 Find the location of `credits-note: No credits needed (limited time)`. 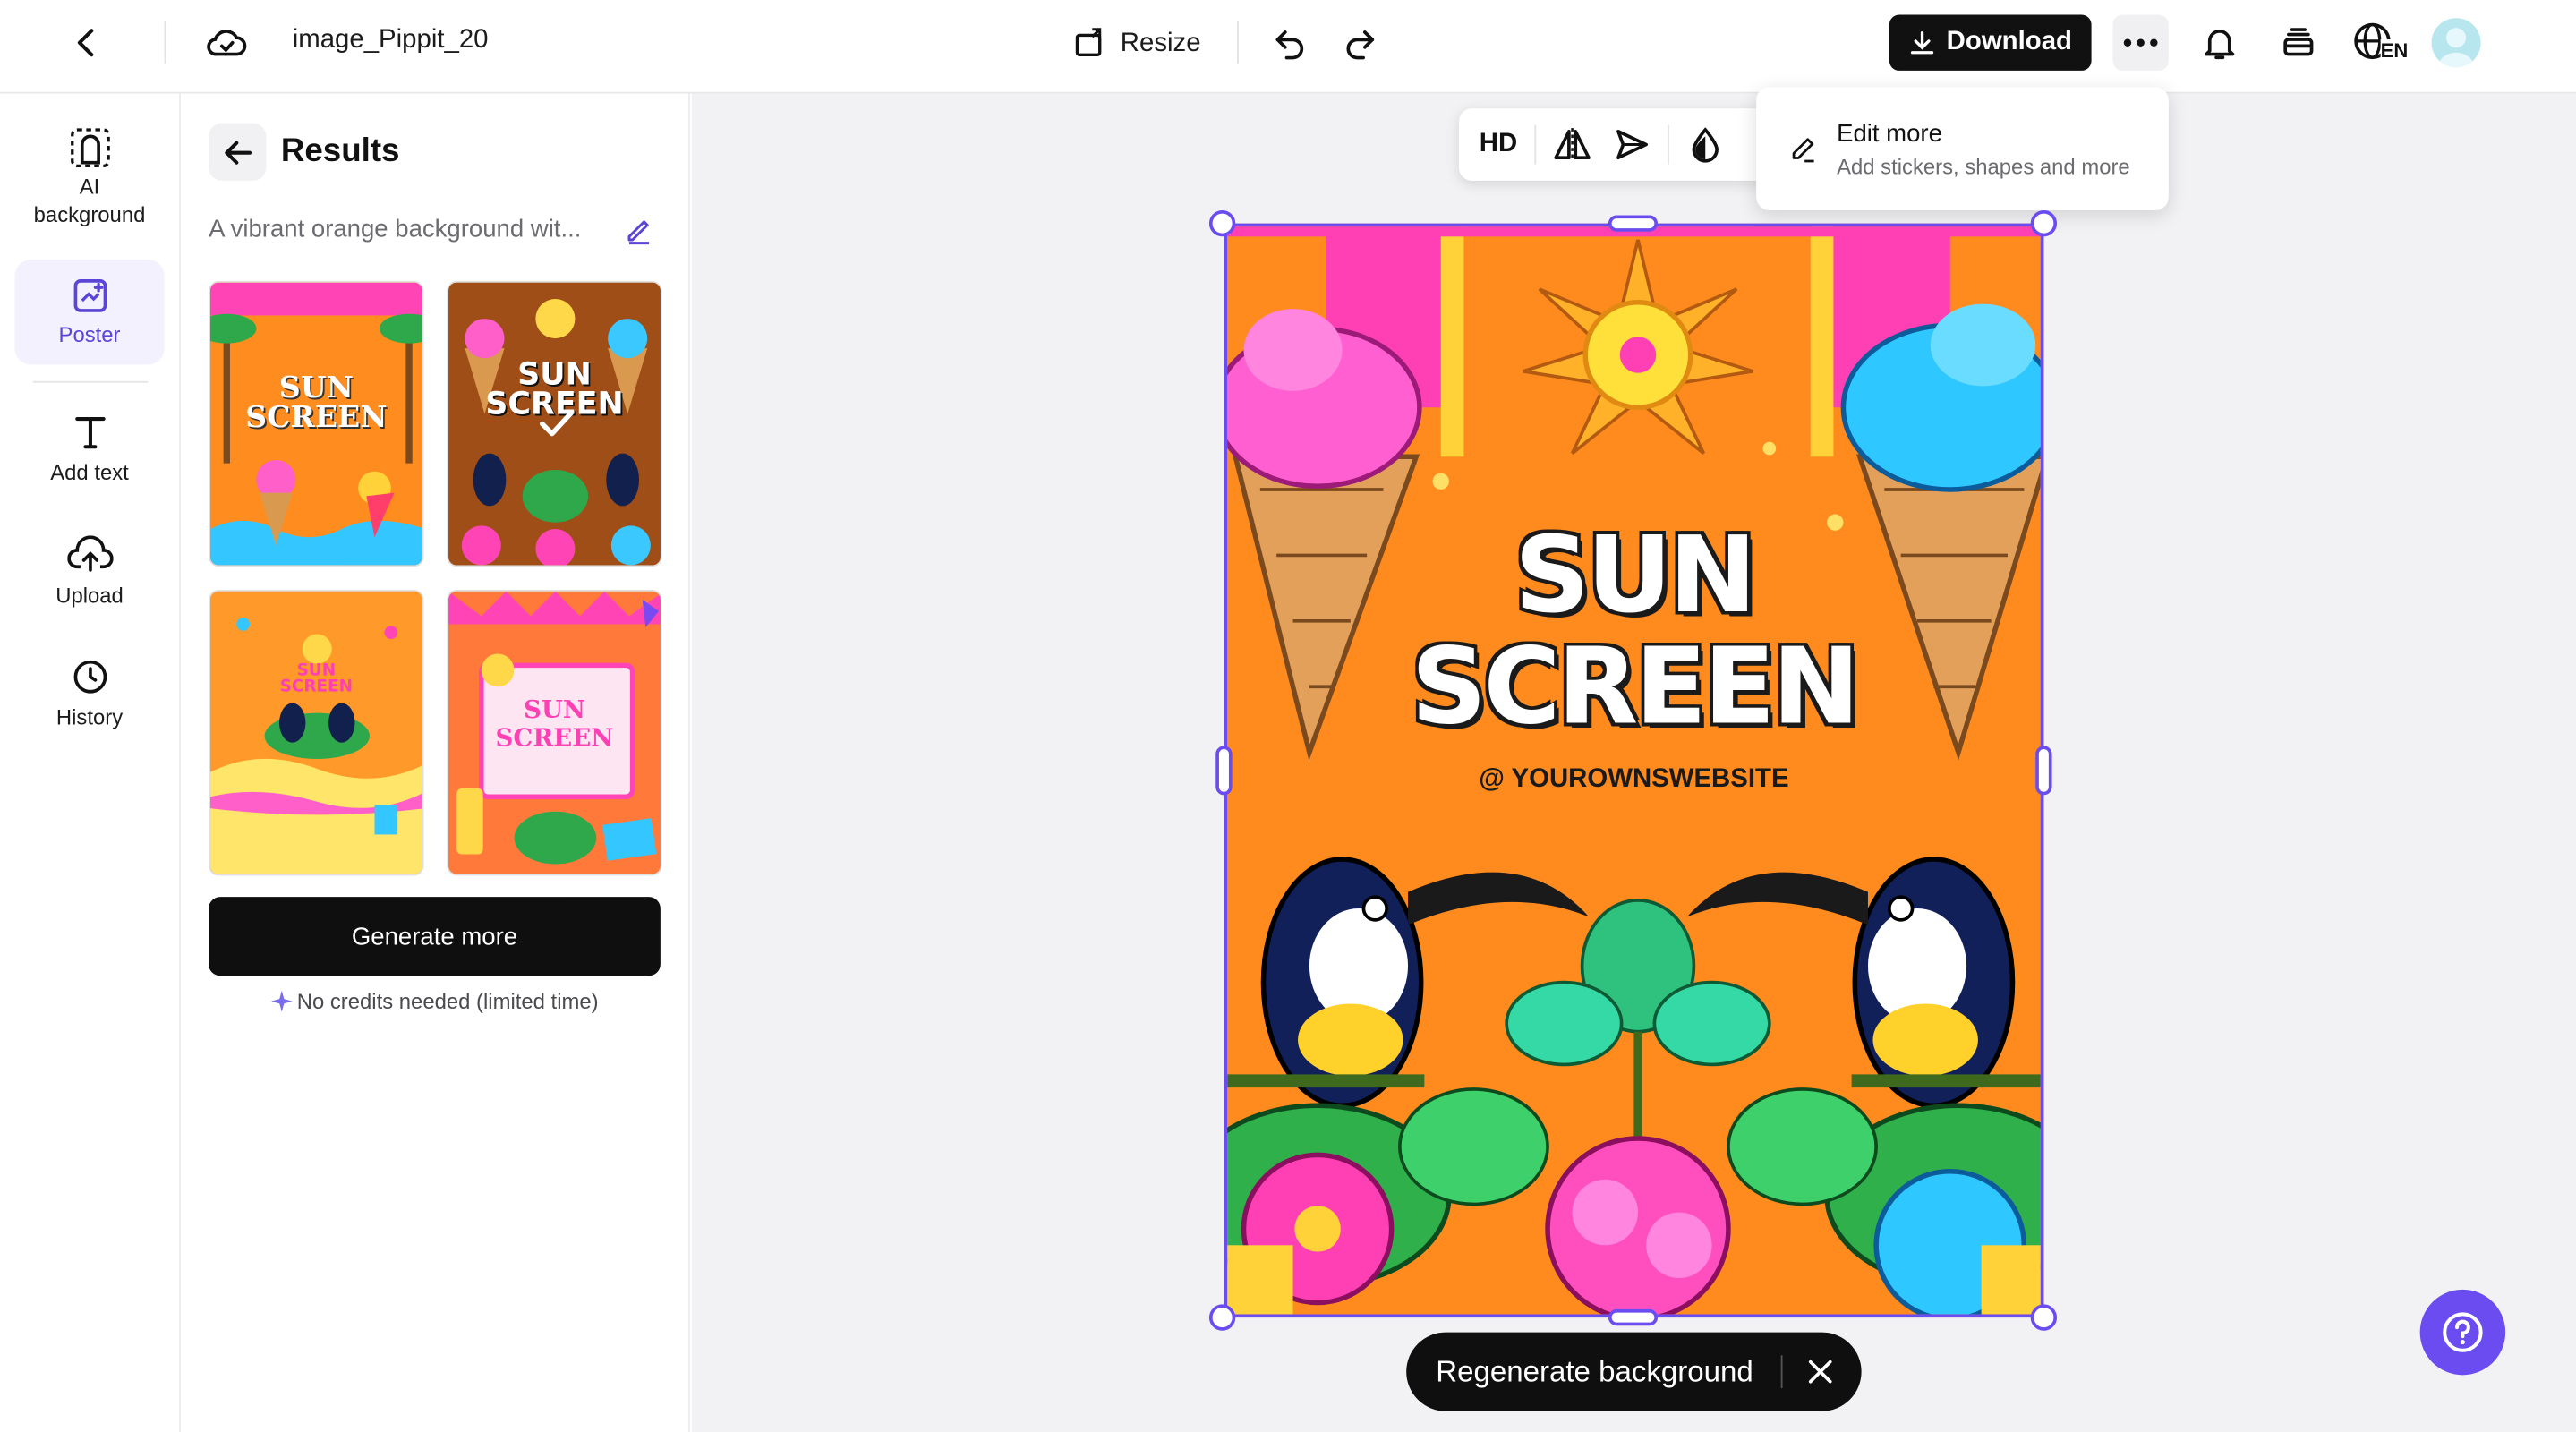

credits-note: No credits needed (limited time) is located at coordinates (435, 1001).